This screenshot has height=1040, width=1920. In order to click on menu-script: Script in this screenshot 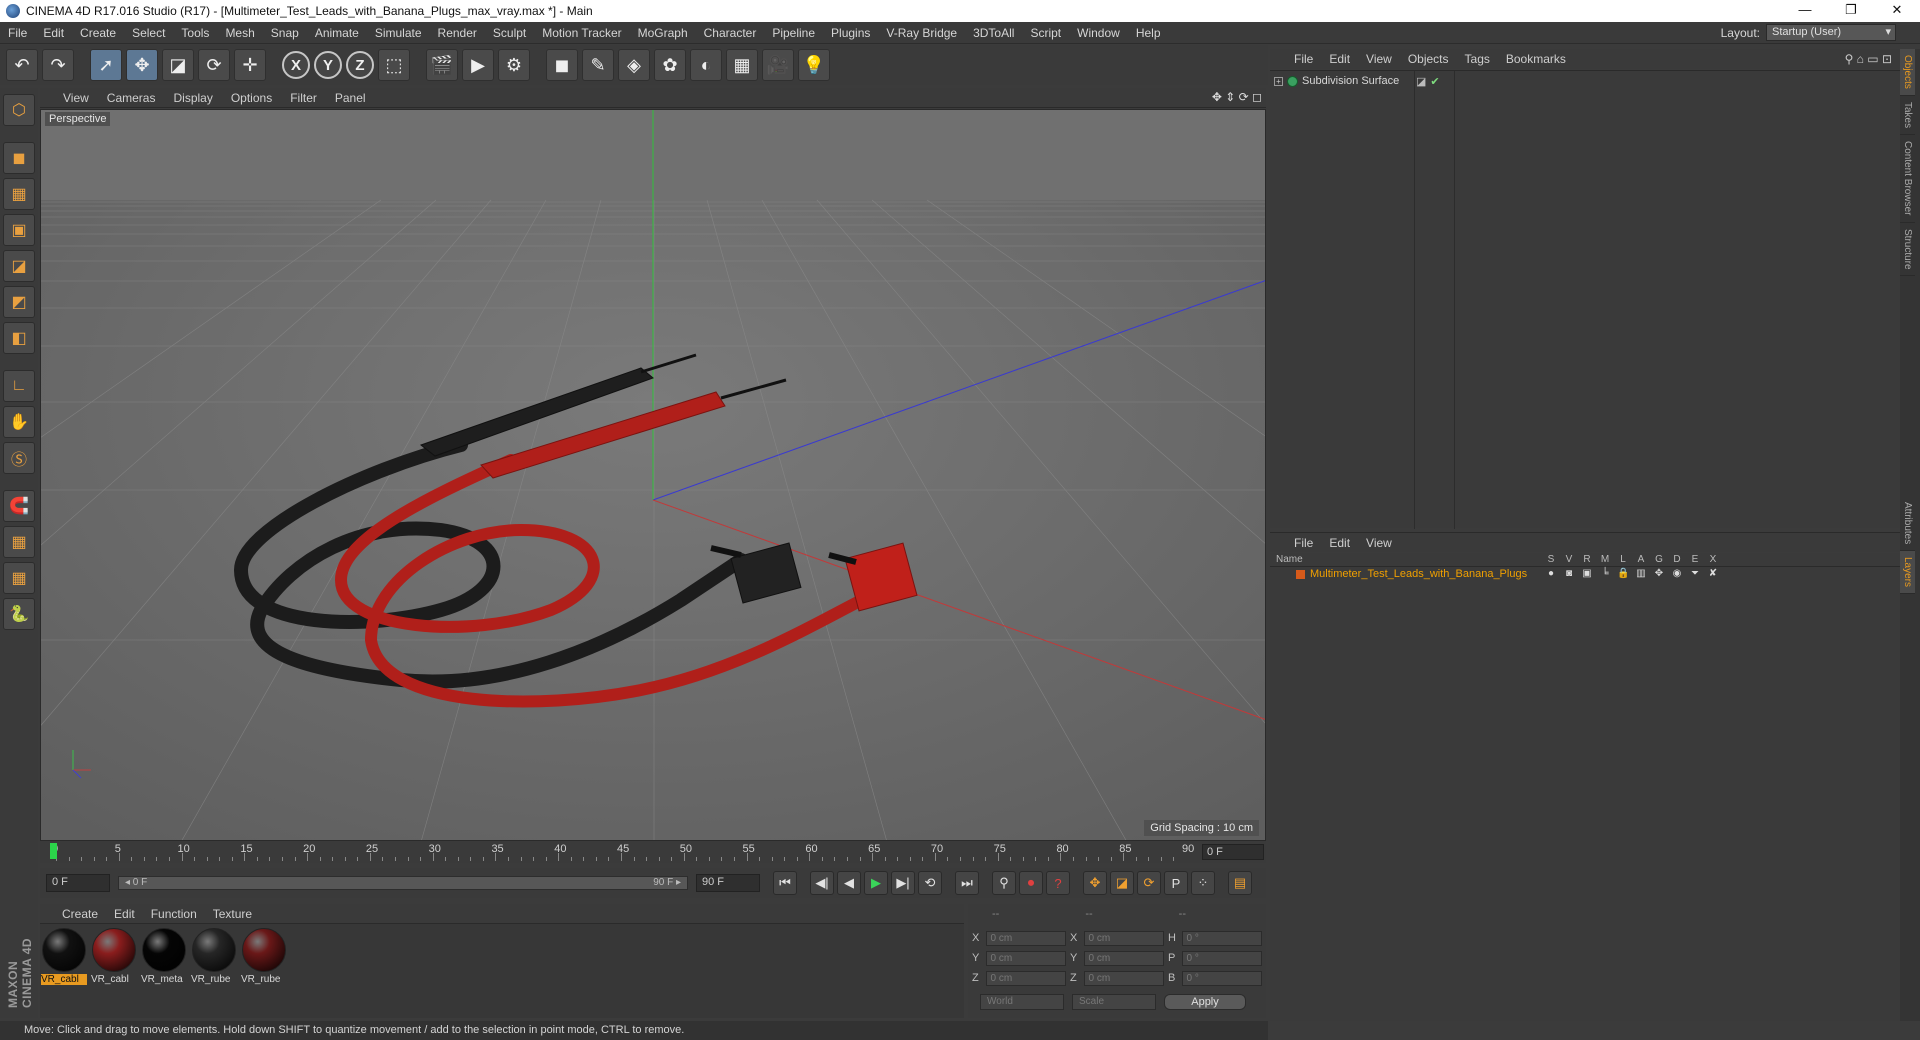, I will do `click(1045, 33)`.